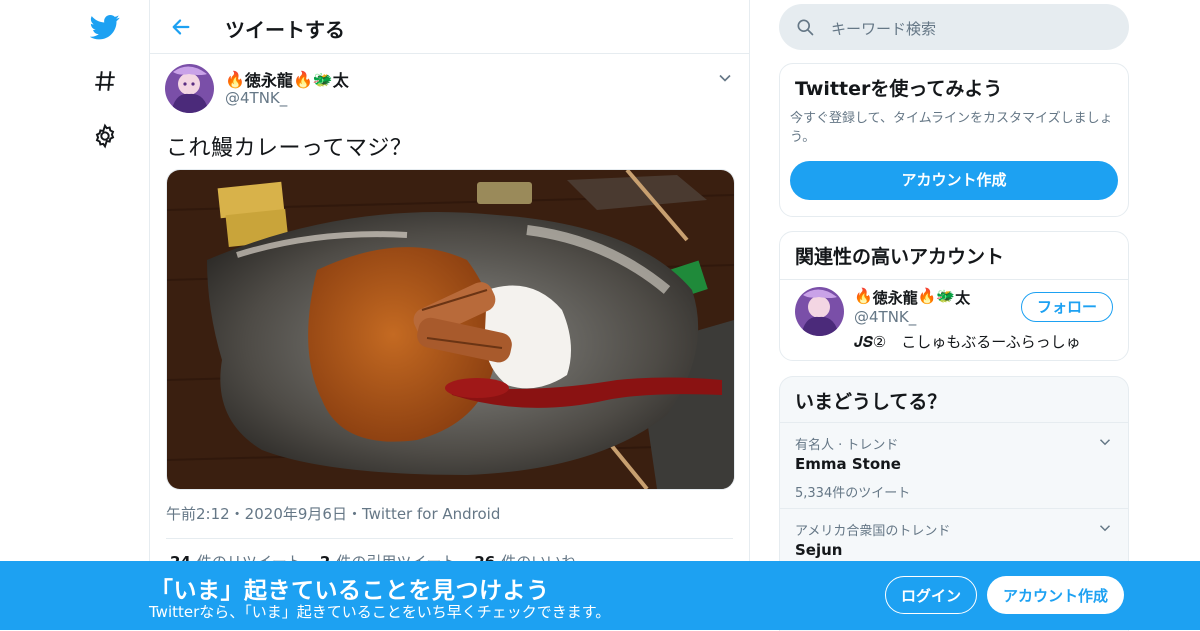 This screenshot has width=1200, height=631. What do you see at coordinates (289, 148) in the screenshot?
I see `tweet-text: これ鰻カレーってマジ？` at bounding box center [289, 148].